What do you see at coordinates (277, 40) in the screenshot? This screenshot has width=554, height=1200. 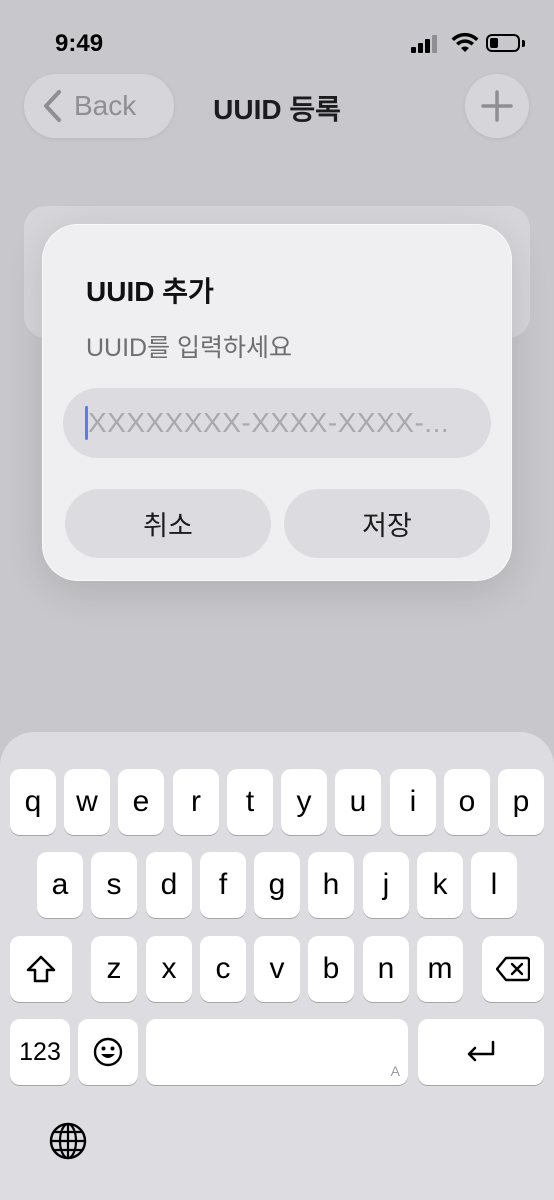 I see `status-bar: 9:49` at bounding box center [277, 40].